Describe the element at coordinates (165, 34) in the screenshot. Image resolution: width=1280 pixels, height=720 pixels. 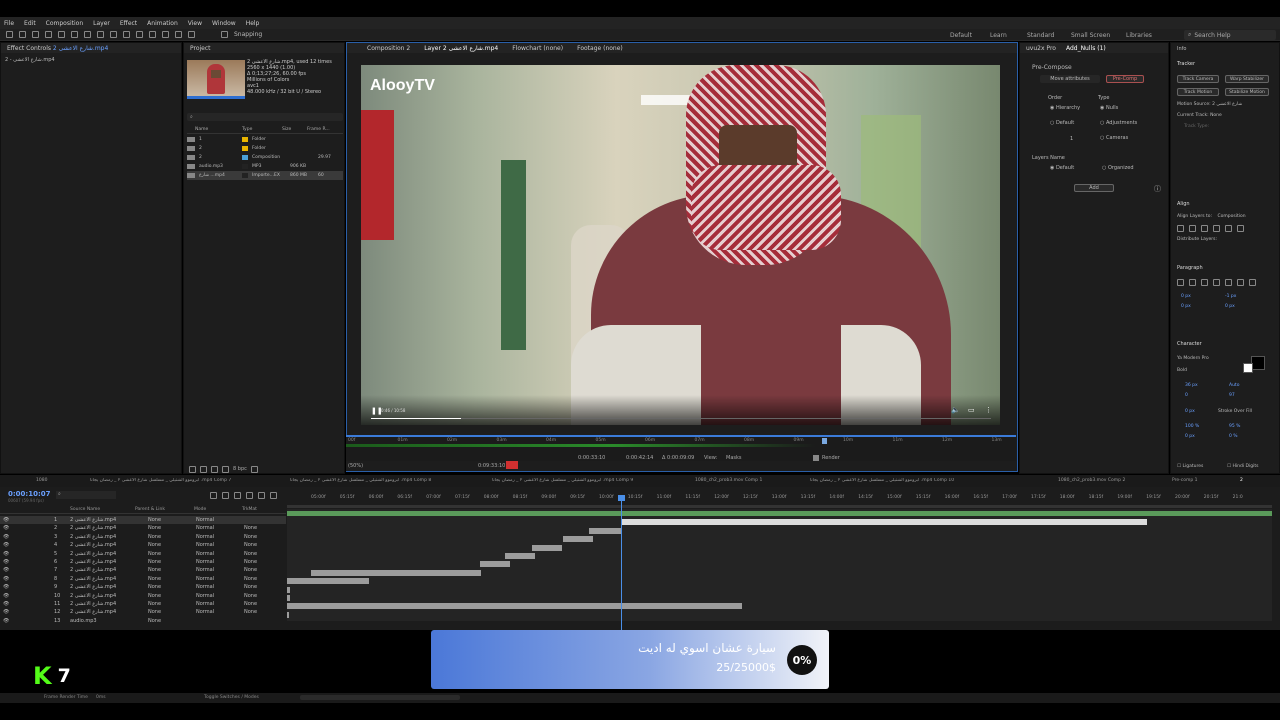
I see `eraser-tool-icon` at that location.